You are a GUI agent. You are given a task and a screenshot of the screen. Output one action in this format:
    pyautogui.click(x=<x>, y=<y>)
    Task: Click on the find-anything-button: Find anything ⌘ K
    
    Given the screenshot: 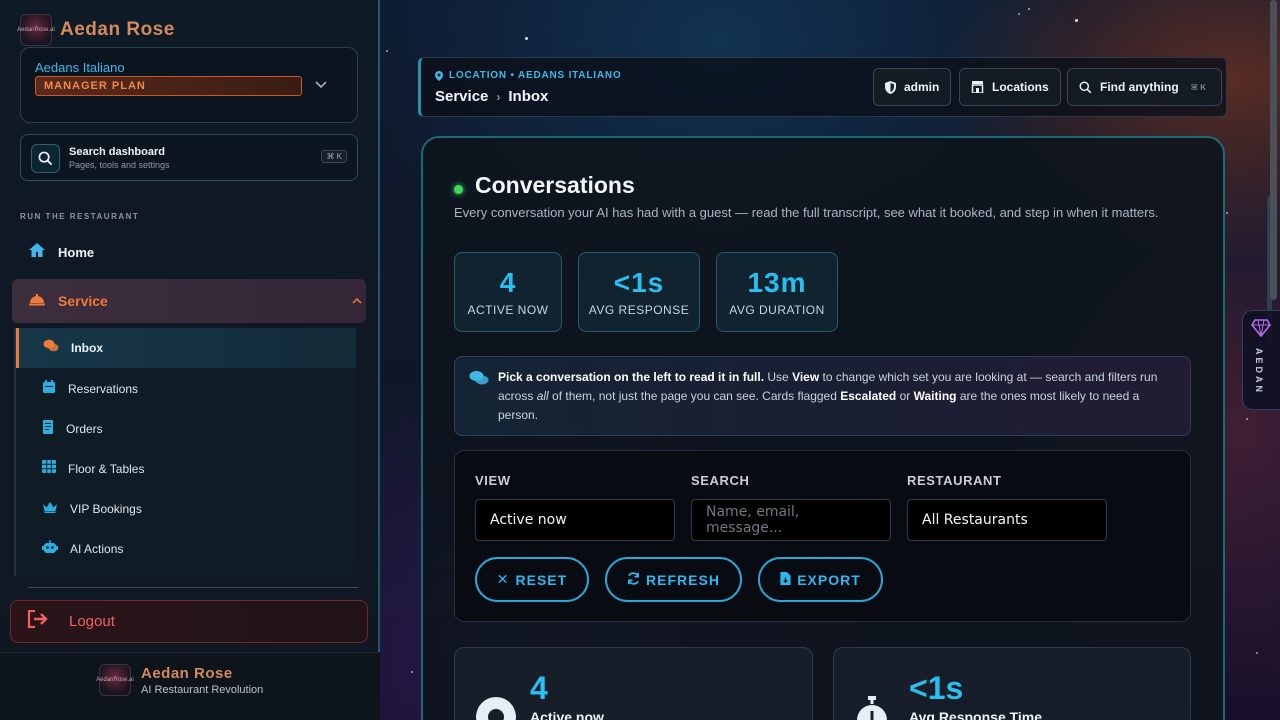 What is the action you would take?
    pyautogui.click(x=1145, y=87)
    